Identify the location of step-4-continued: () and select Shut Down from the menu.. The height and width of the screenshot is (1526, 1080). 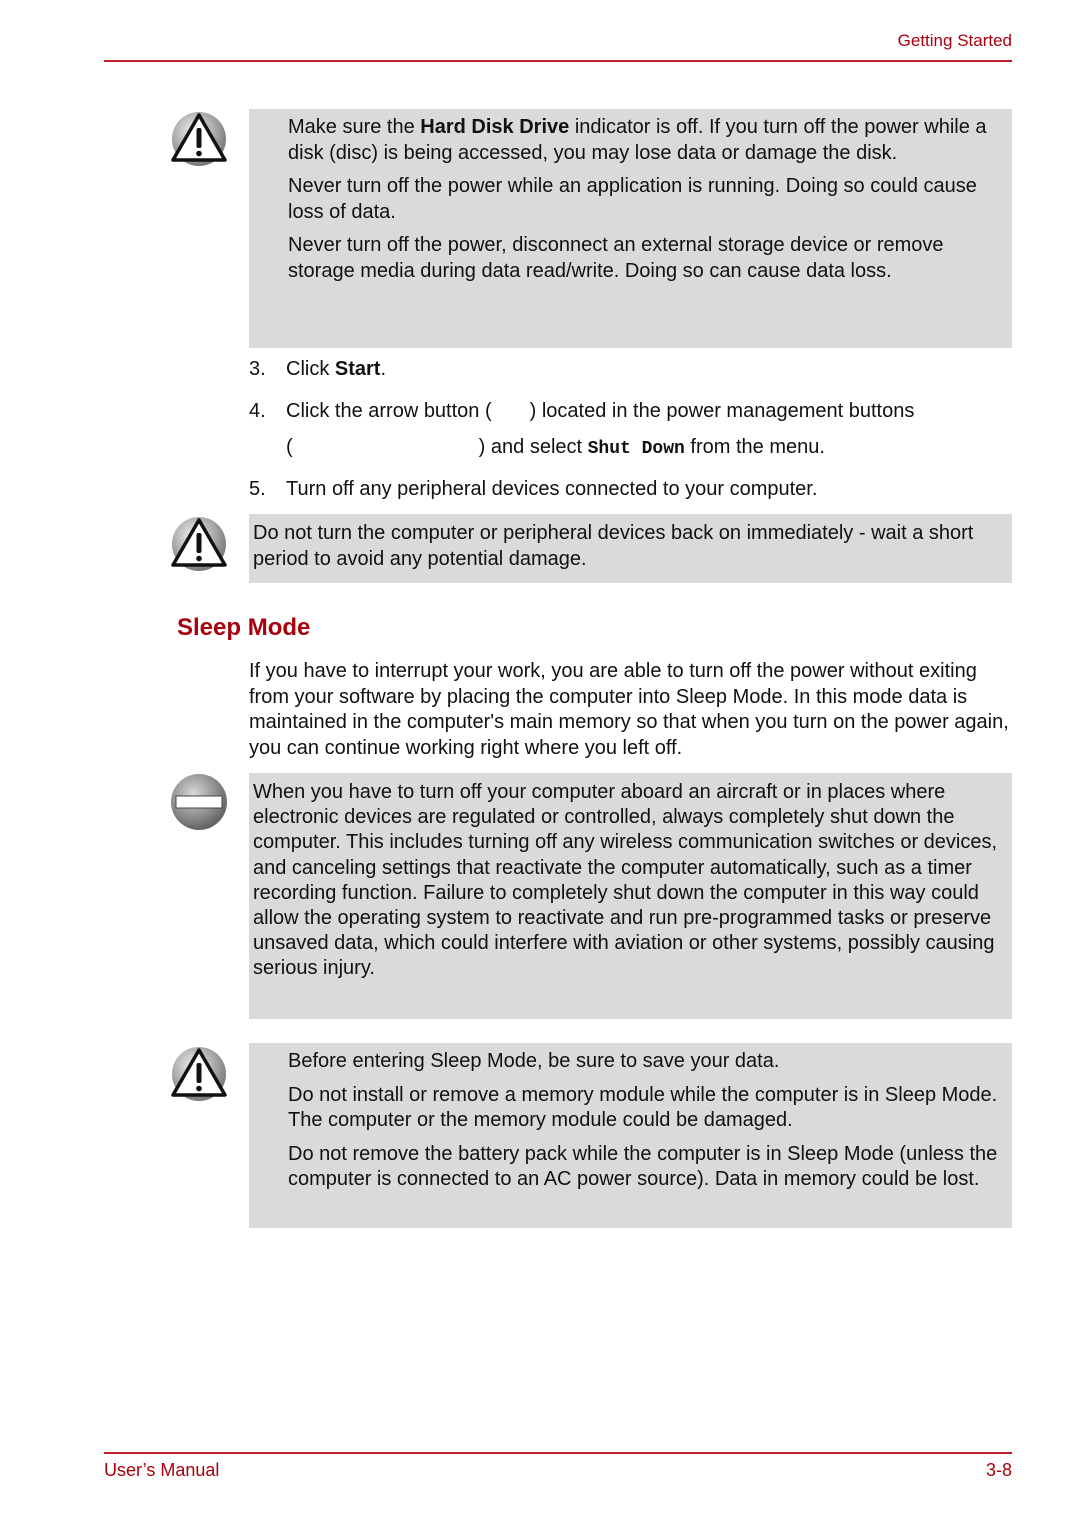
(555, 447).